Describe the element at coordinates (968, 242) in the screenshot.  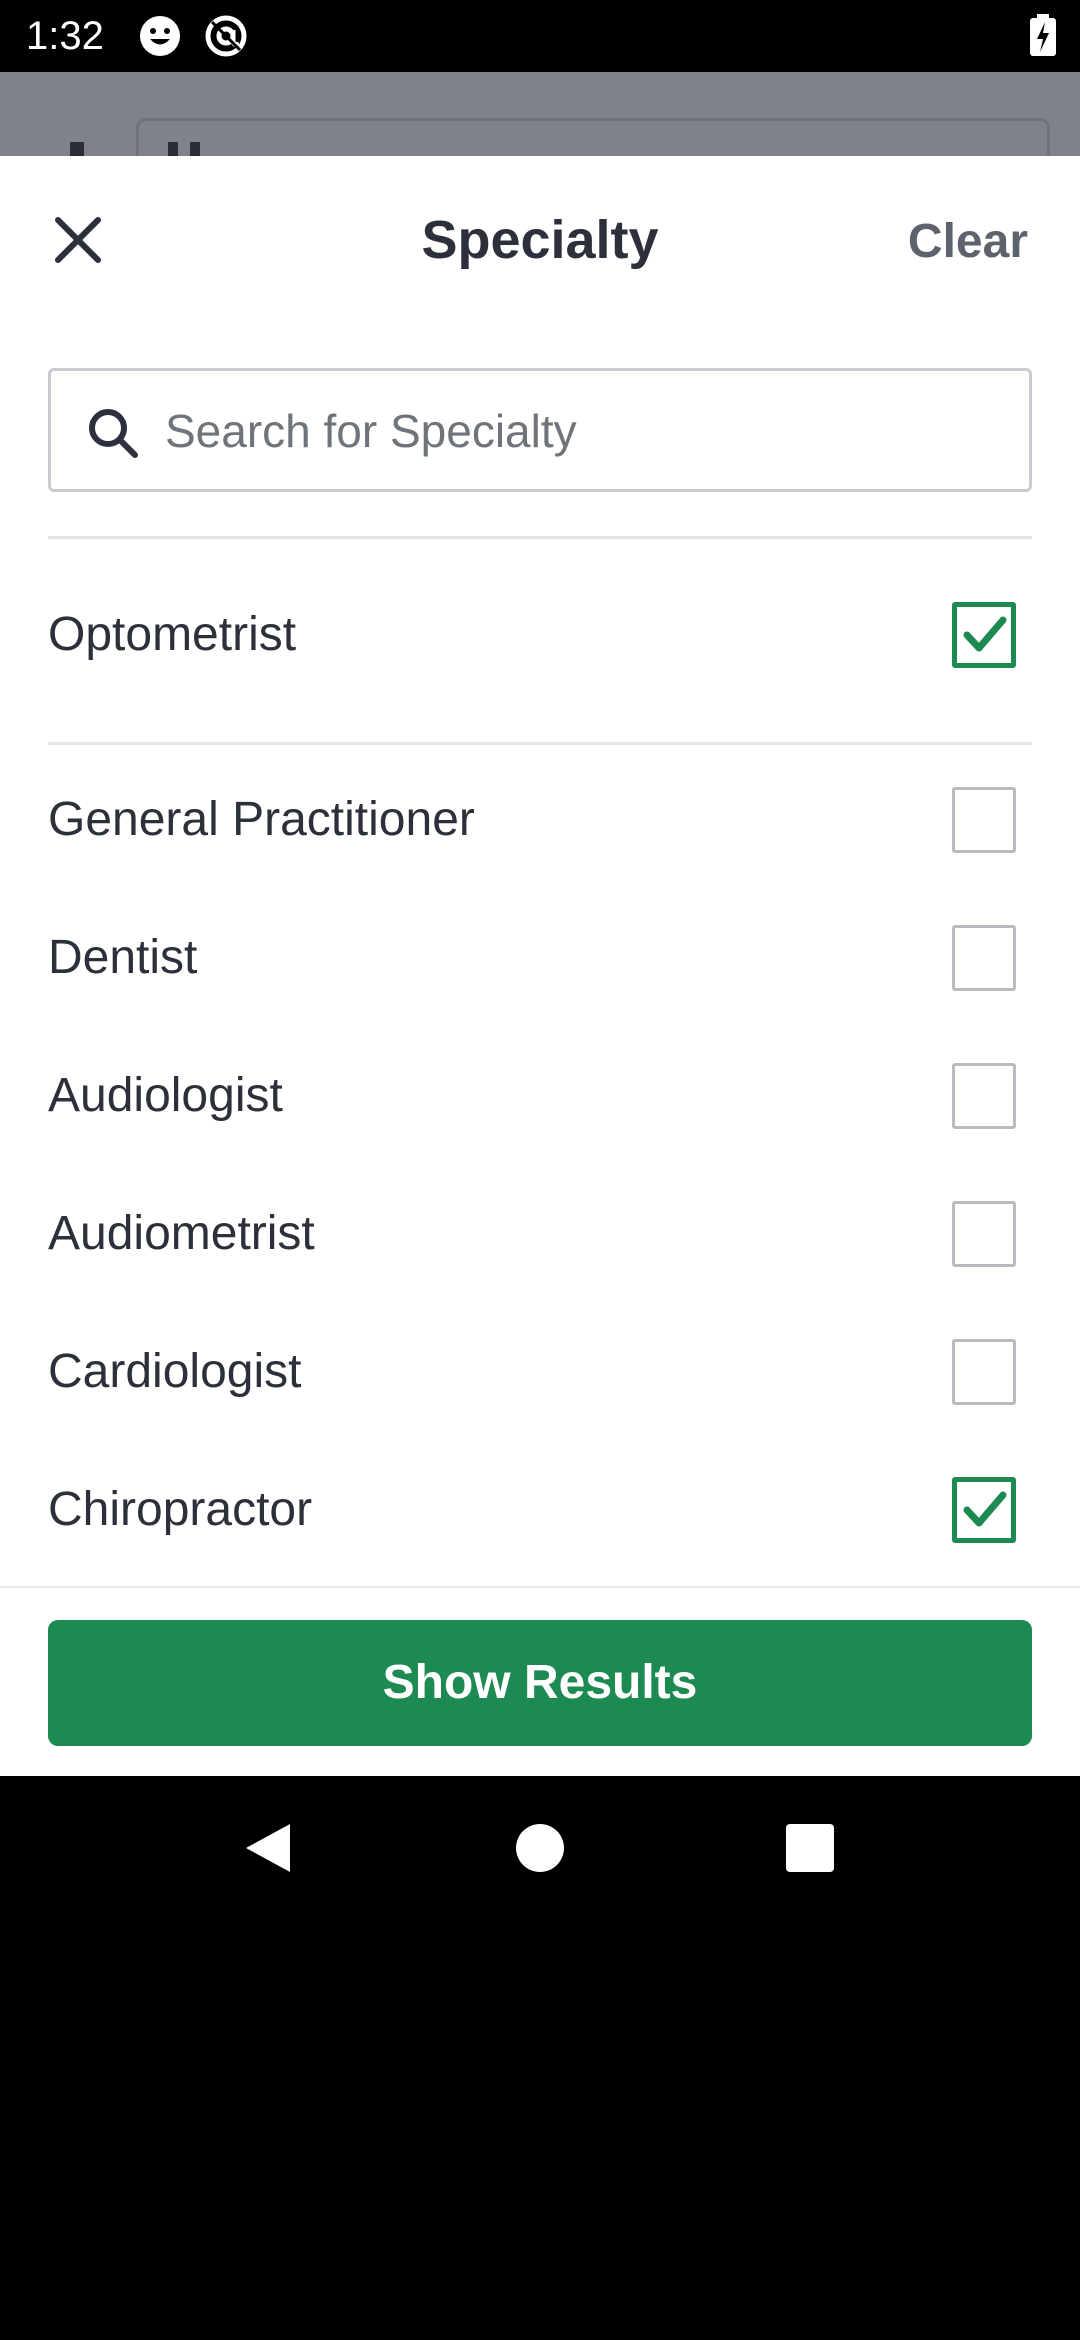
I see `clear-button: Clear` at that location.